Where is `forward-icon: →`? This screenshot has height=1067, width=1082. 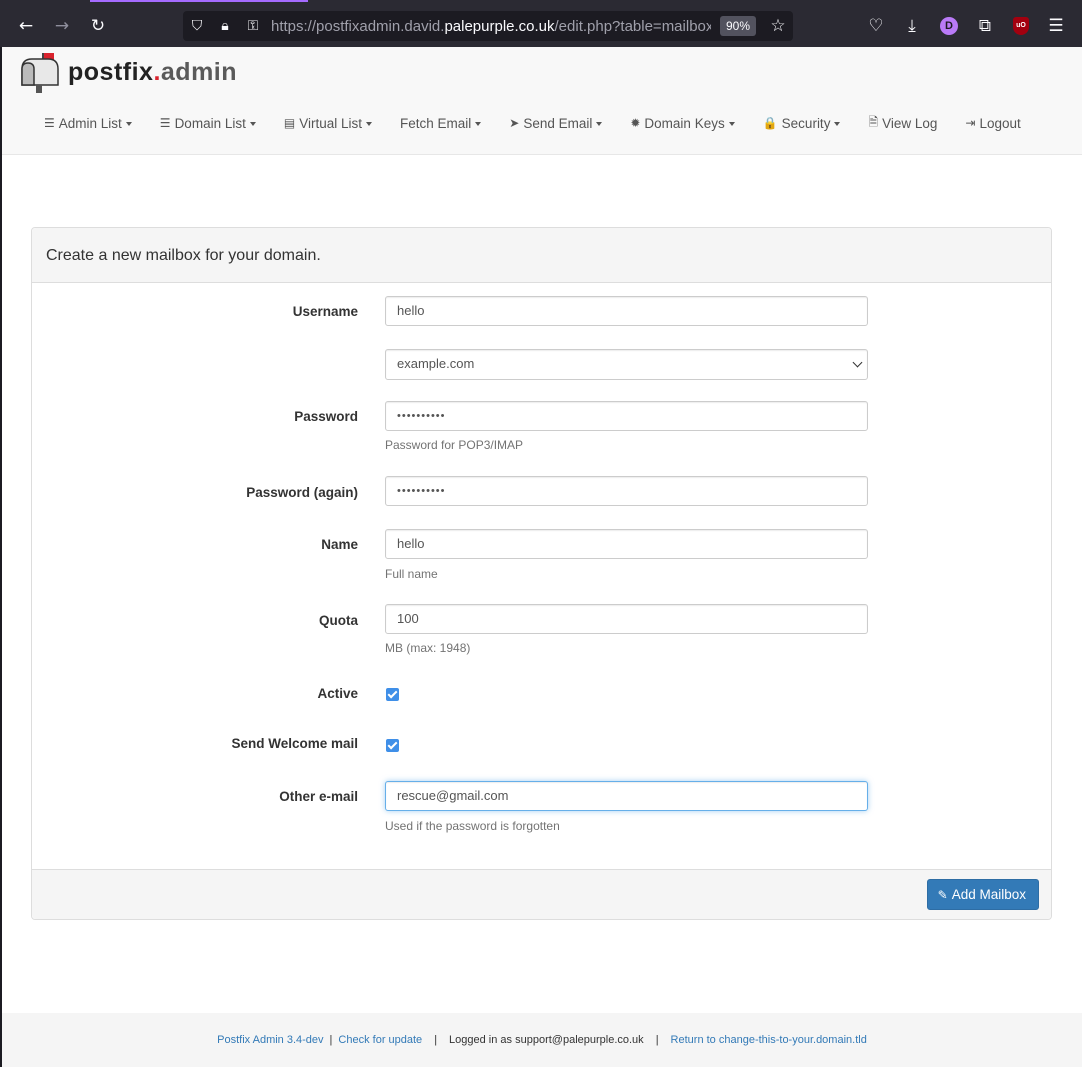
forward-icon: → is located at coordinates (62, 26).